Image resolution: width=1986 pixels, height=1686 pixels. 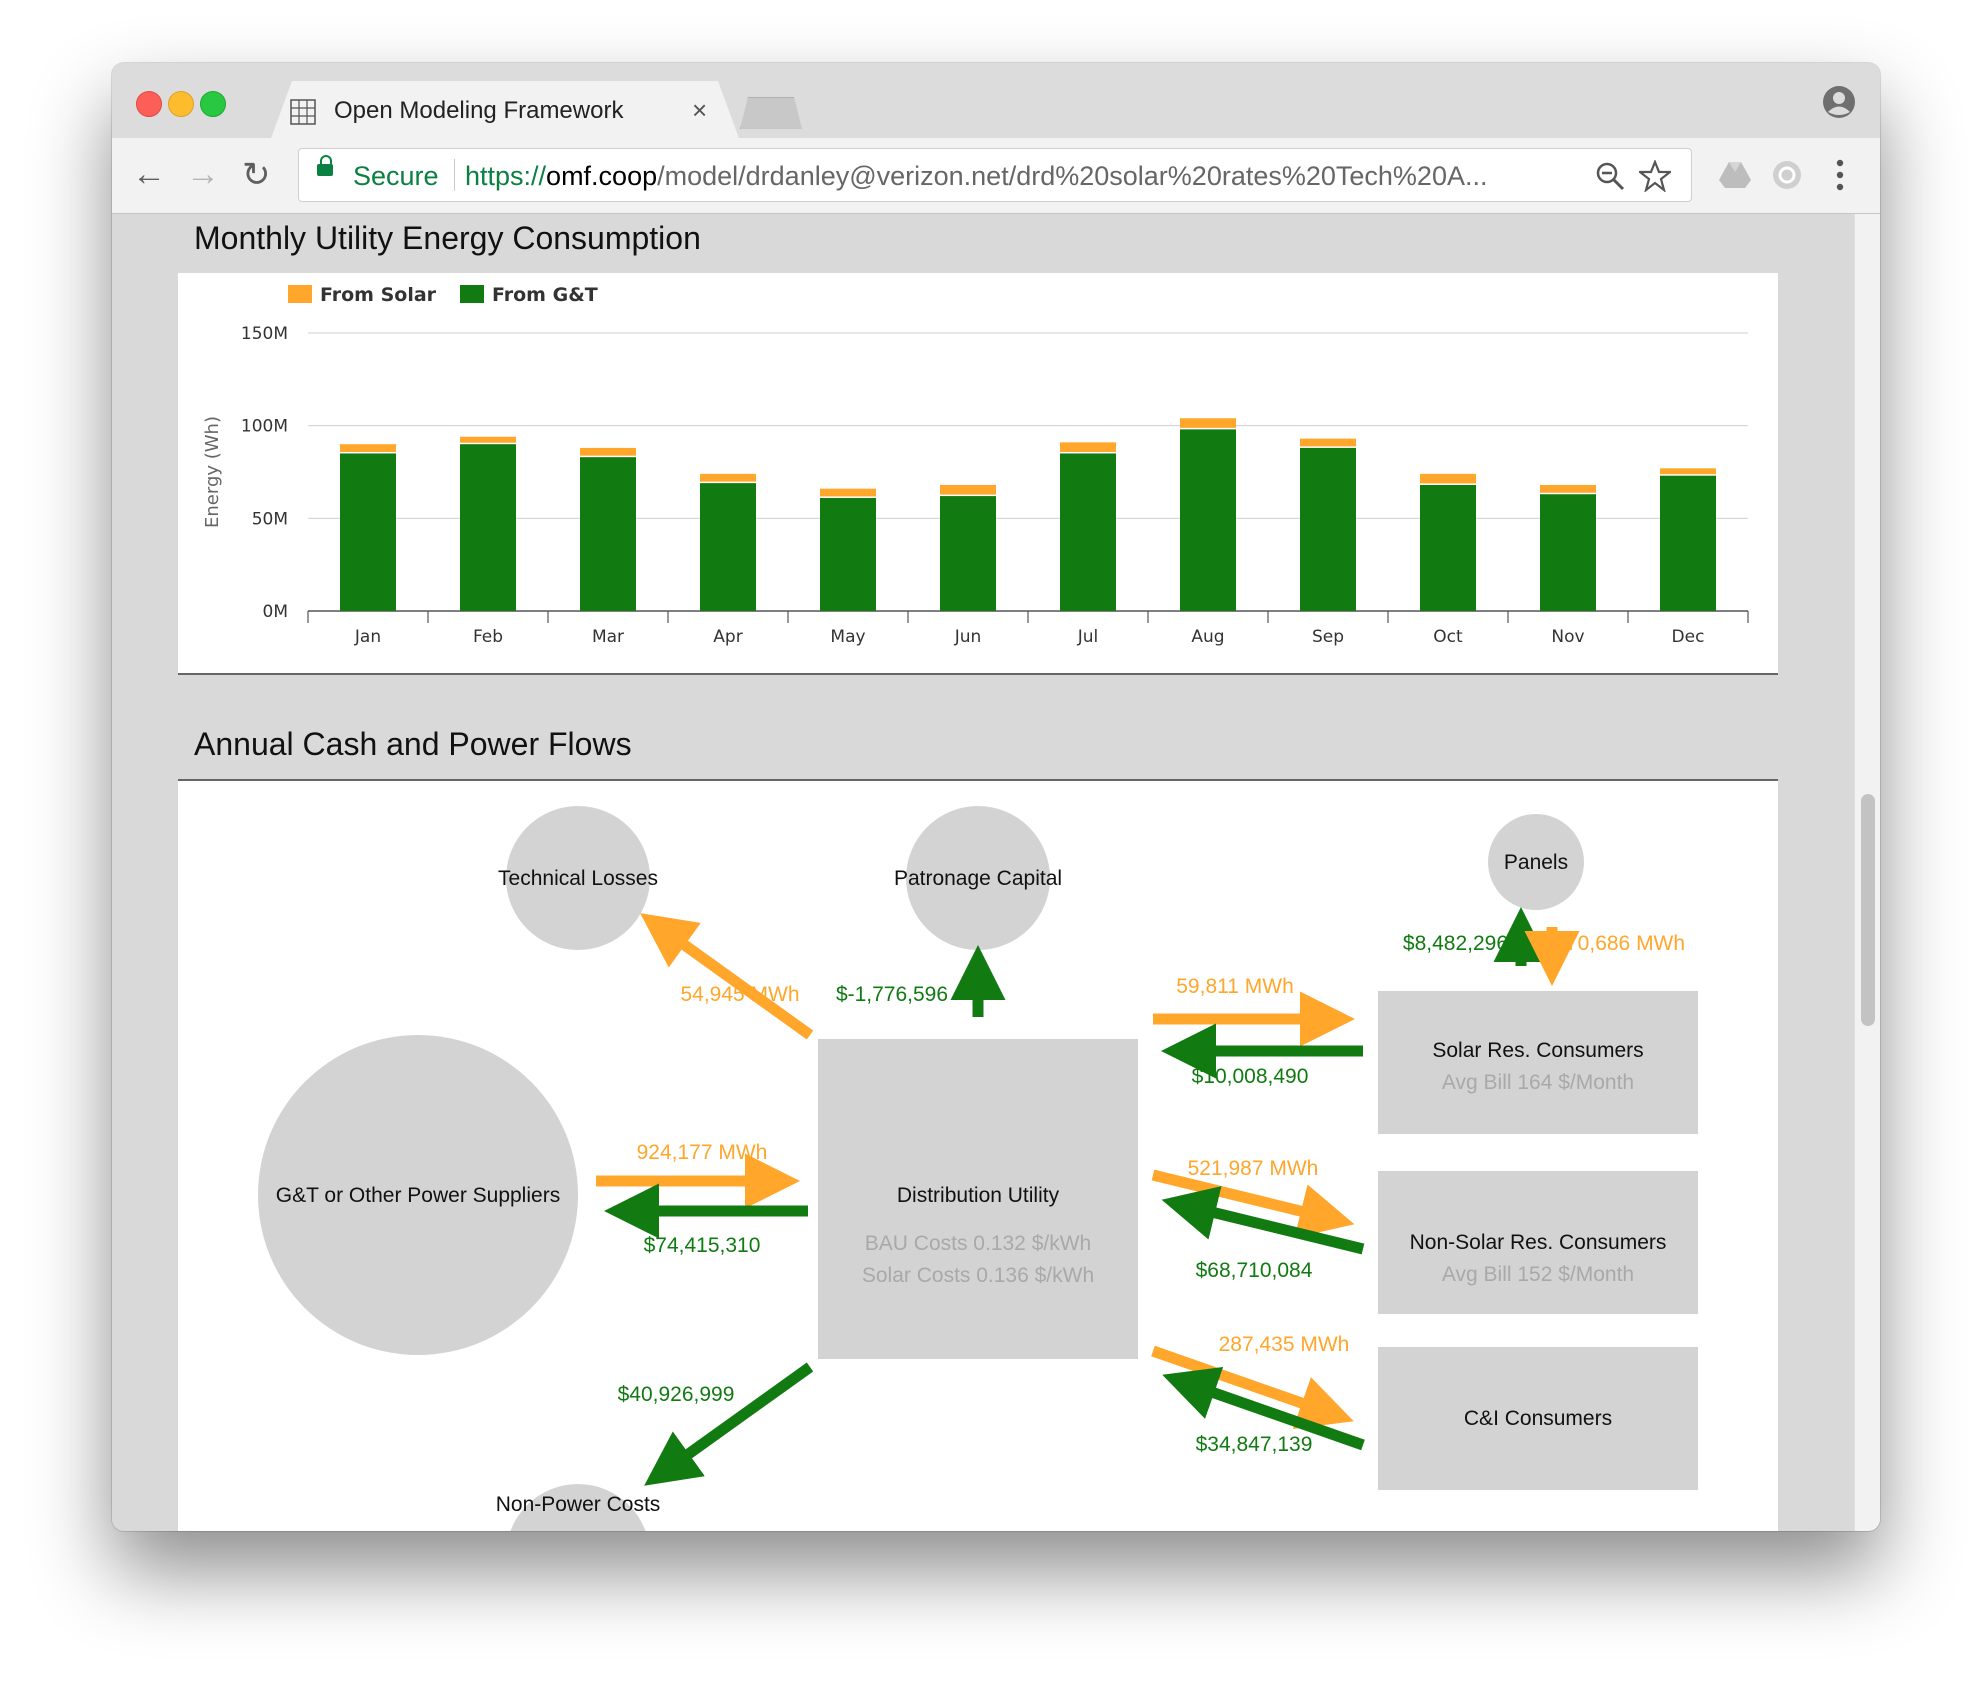 What do you see at coordinates (1868, 910) in the screenshot?
I see `scrollbar-thumb` at bounding box center [1868, 910].